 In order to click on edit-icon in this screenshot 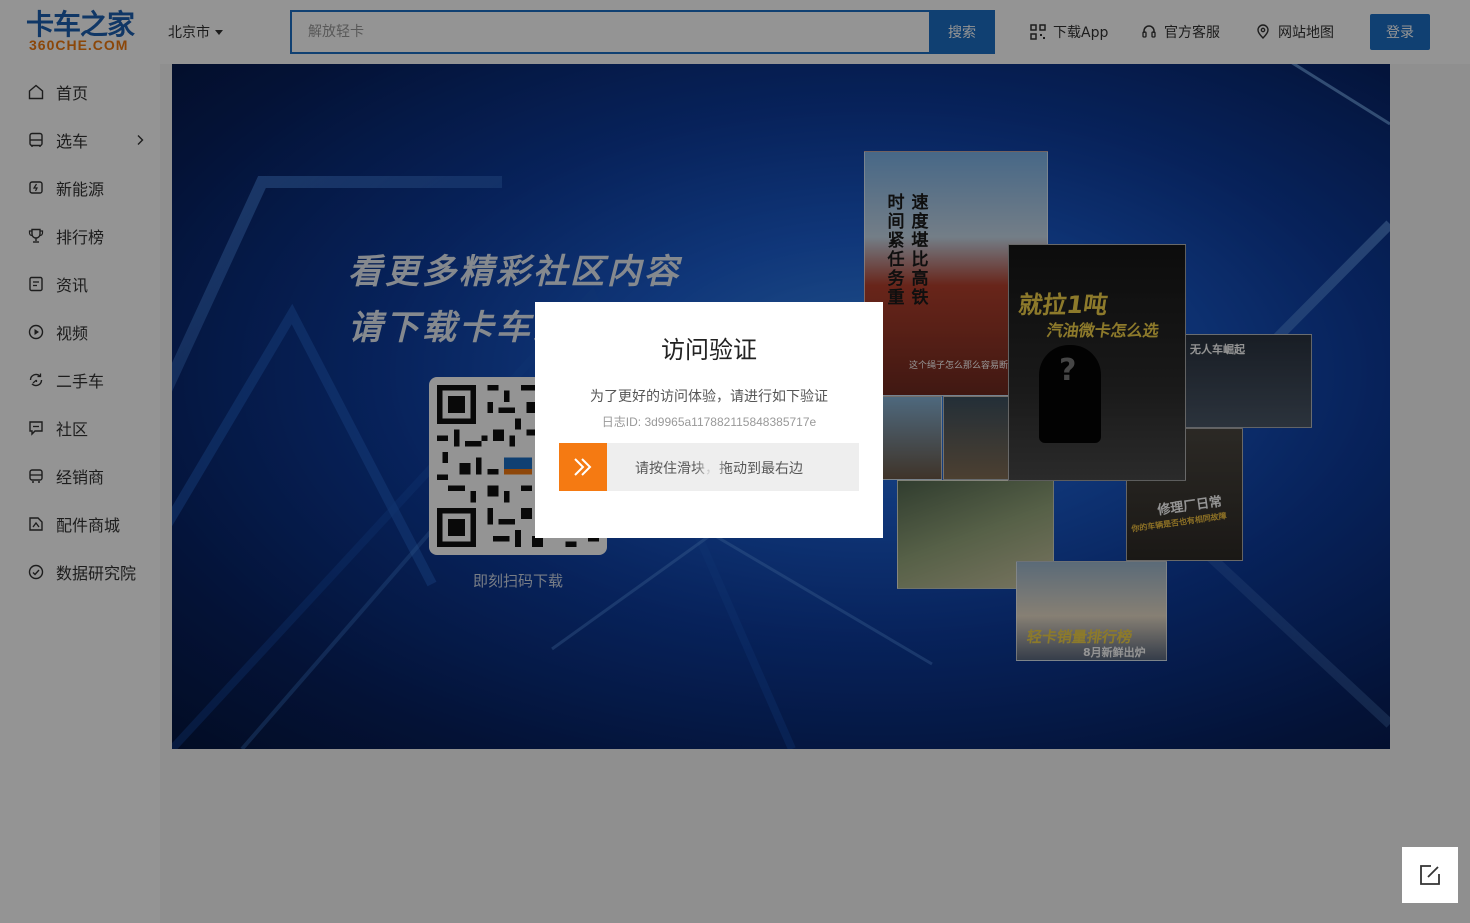, I will do `click(1430, 875)`.